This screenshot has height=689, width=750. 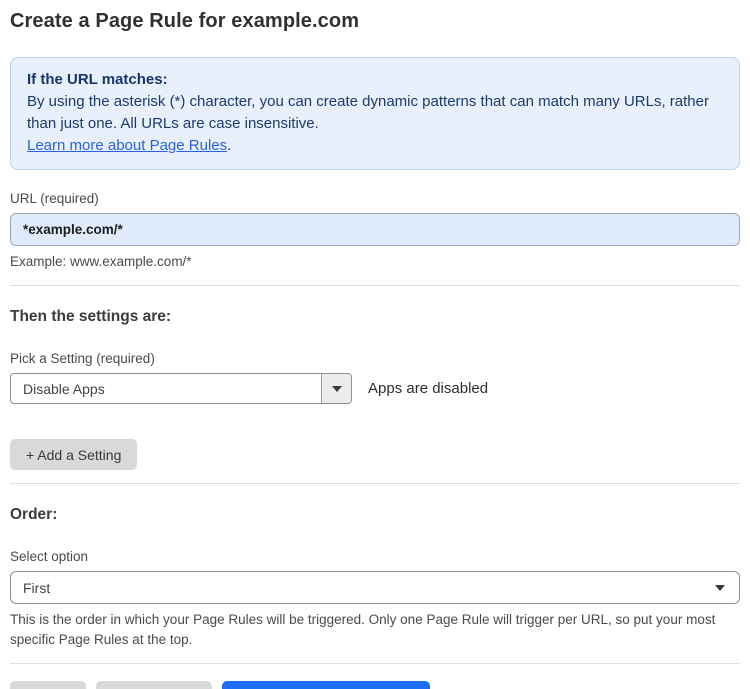 What do you see at coordinates (49, 556) in the screenshot?
I see `order-select-label: Select option` at bounding box center [49, 556].